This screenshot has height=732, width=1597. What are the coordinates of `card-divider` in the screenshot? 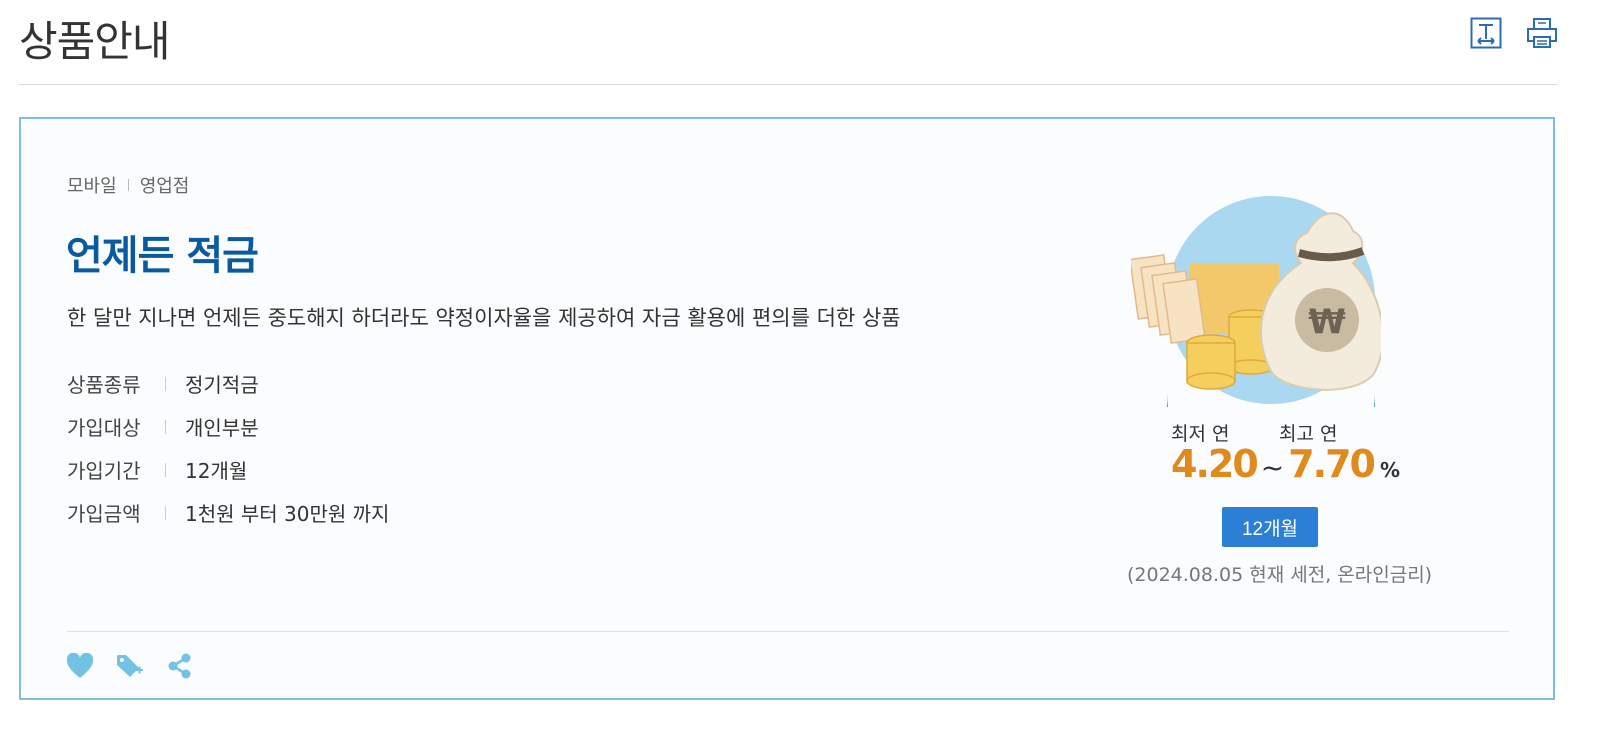 It's located at (788, 631).